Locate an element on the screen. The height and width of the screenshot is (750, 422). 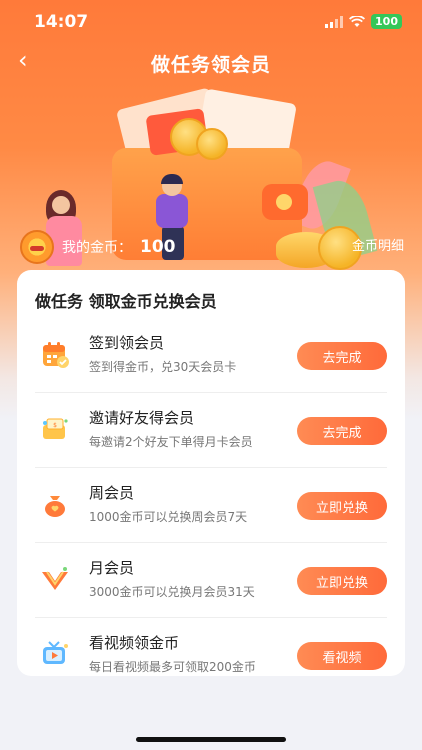
task-desc: 1000金币可以兑换周会员7天 is located at coordinates (168, 517).